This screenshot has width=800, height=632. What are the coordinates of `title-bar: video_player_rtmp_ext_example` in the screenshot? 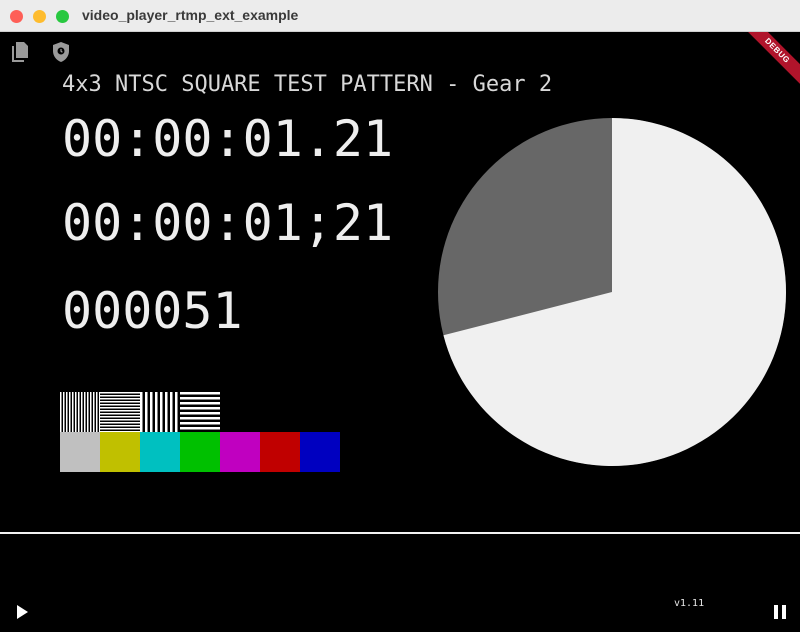 It's located at (400, 16).